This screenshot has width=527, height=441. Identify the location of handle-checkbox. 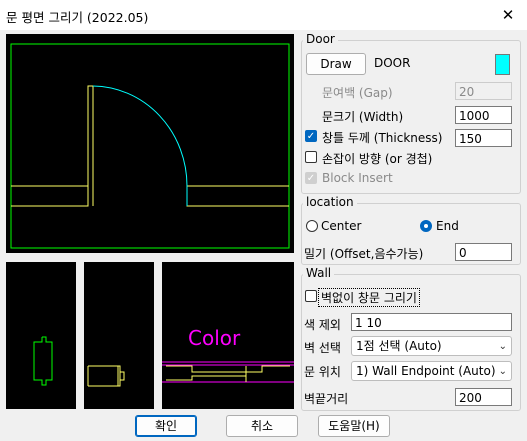
(311, 157).